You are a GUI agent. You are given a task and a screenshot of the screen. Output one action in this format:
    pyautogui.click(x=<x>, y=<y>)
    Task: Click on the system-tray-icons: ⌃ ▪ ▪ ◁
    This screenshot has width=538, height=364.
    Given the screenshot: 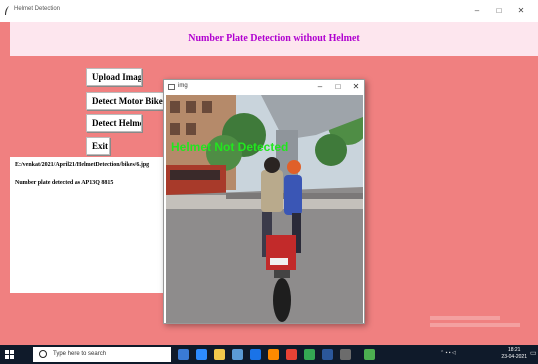 What is the action you would take?
    pyautogui.click(x=448, y=353)
    